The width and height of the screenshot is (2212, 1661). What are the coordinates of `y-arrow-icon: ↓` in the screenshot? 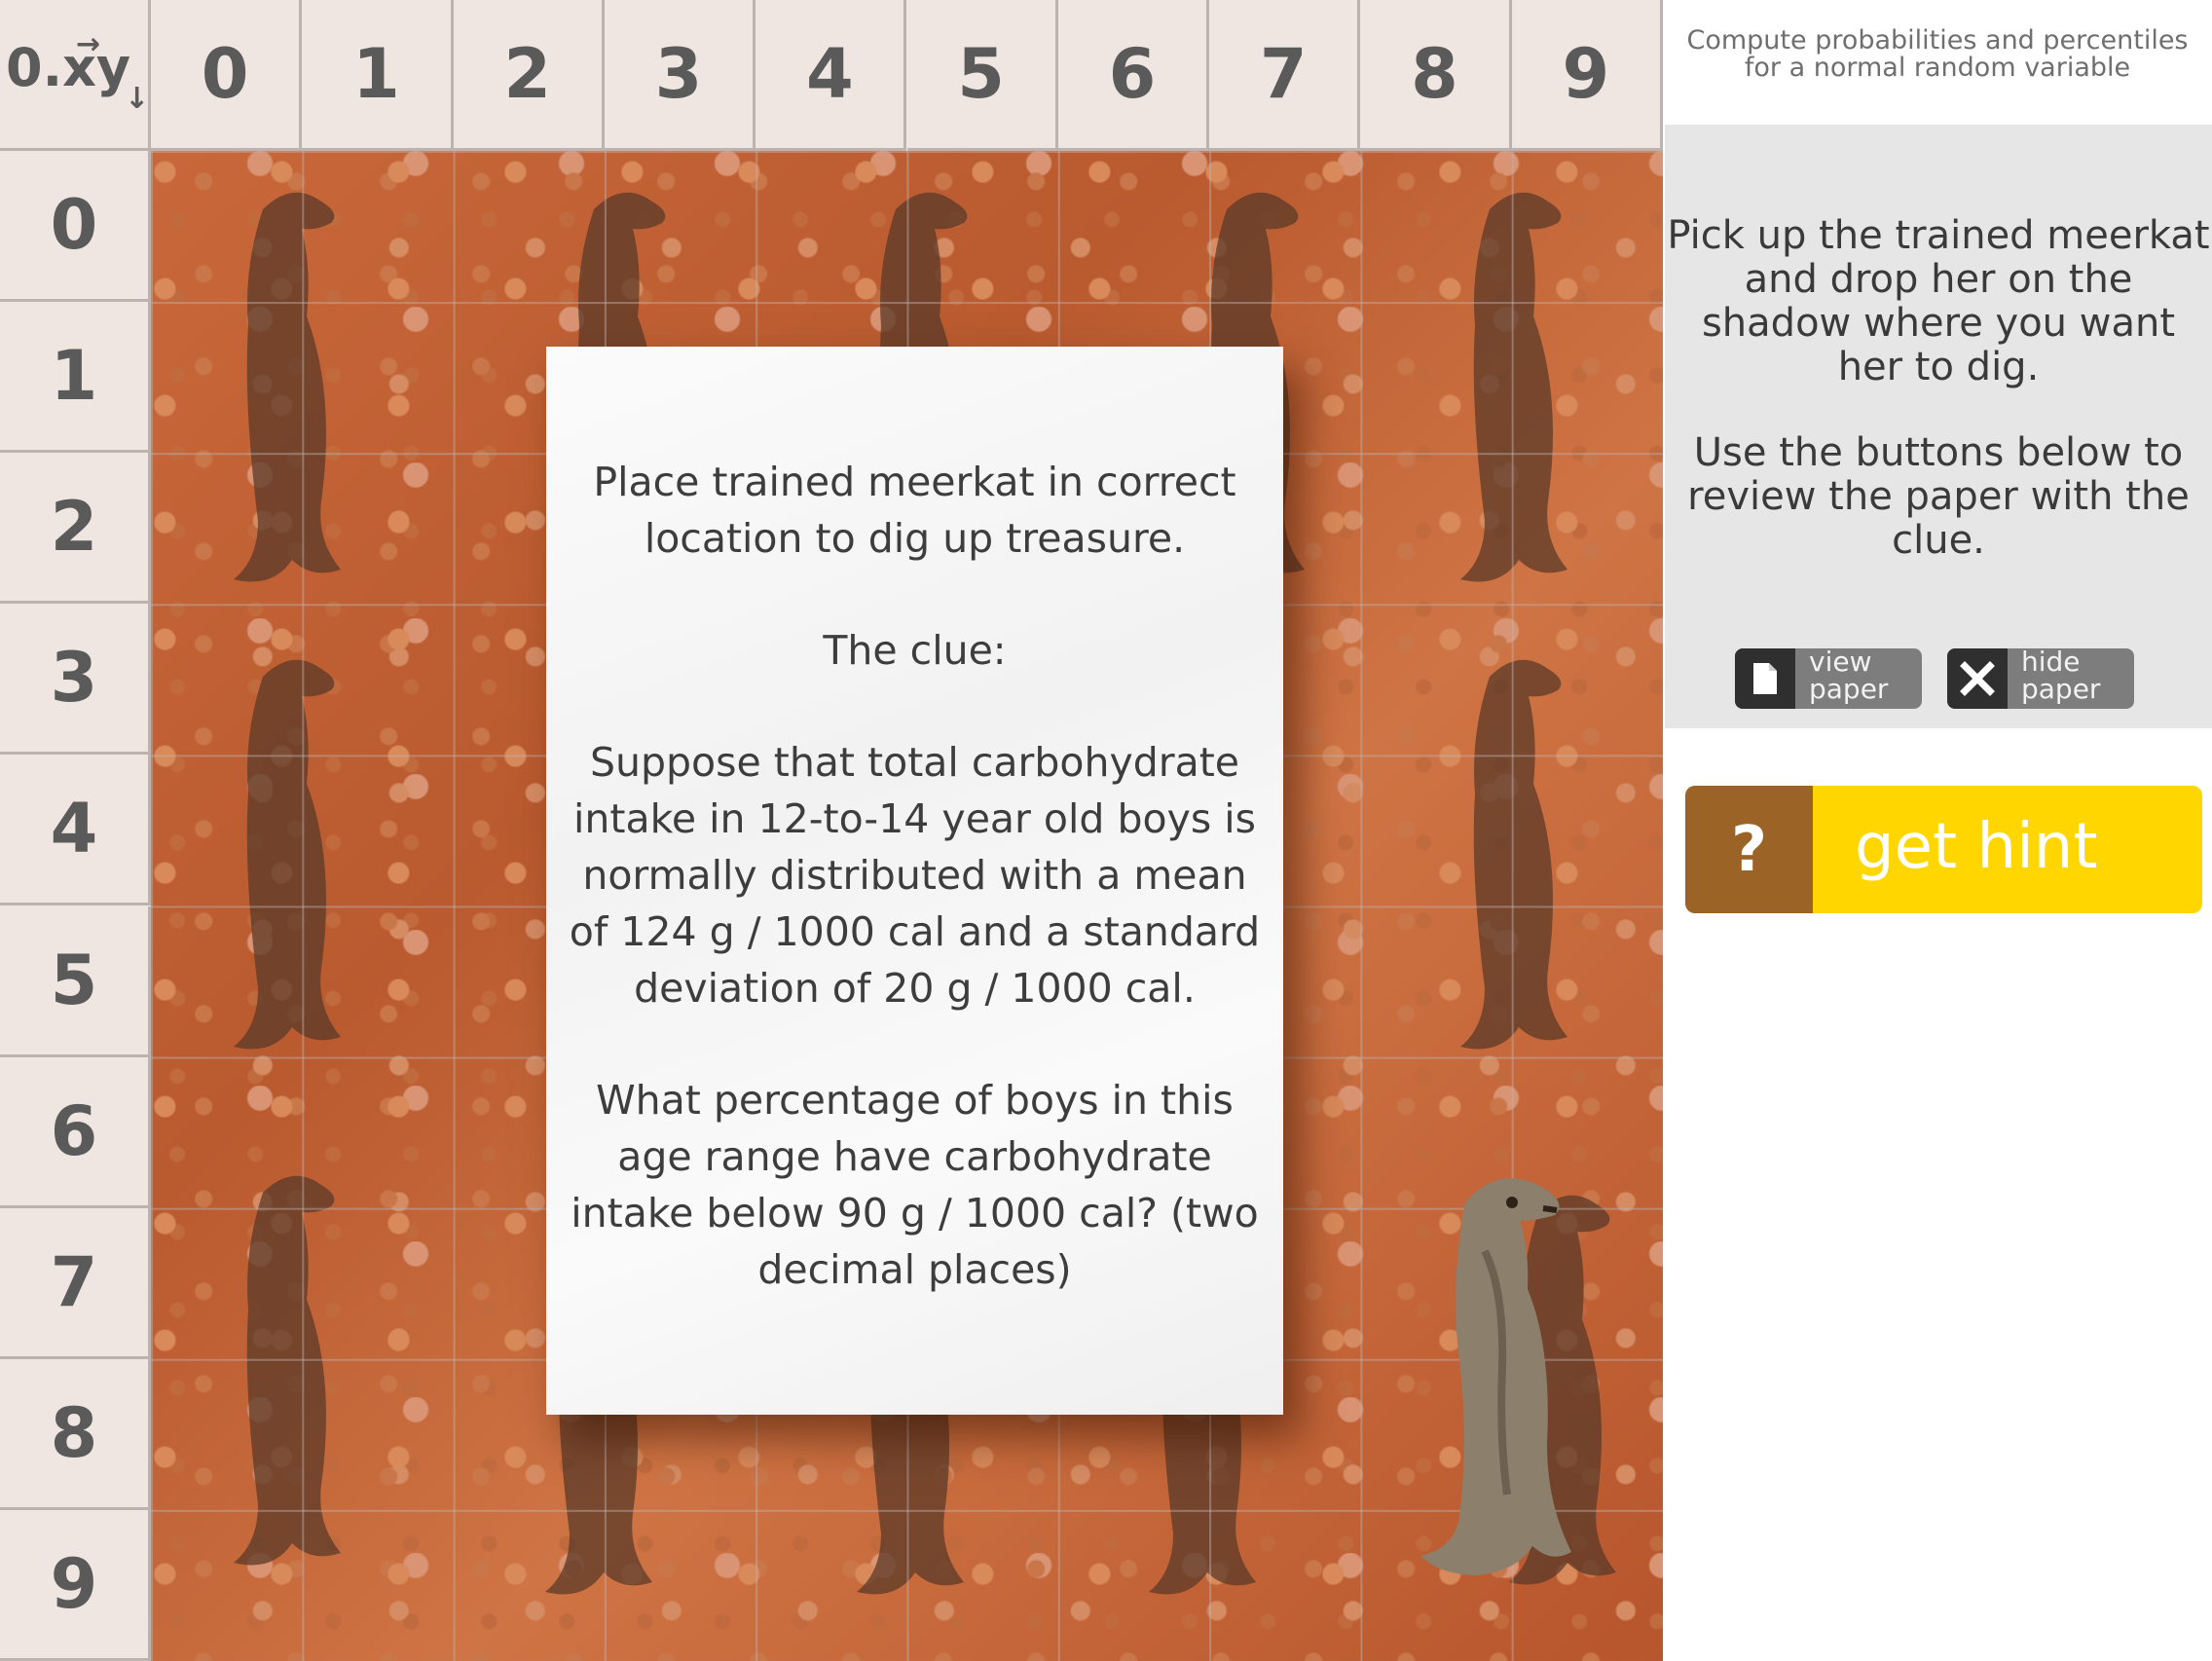 It's located at (137, 99).